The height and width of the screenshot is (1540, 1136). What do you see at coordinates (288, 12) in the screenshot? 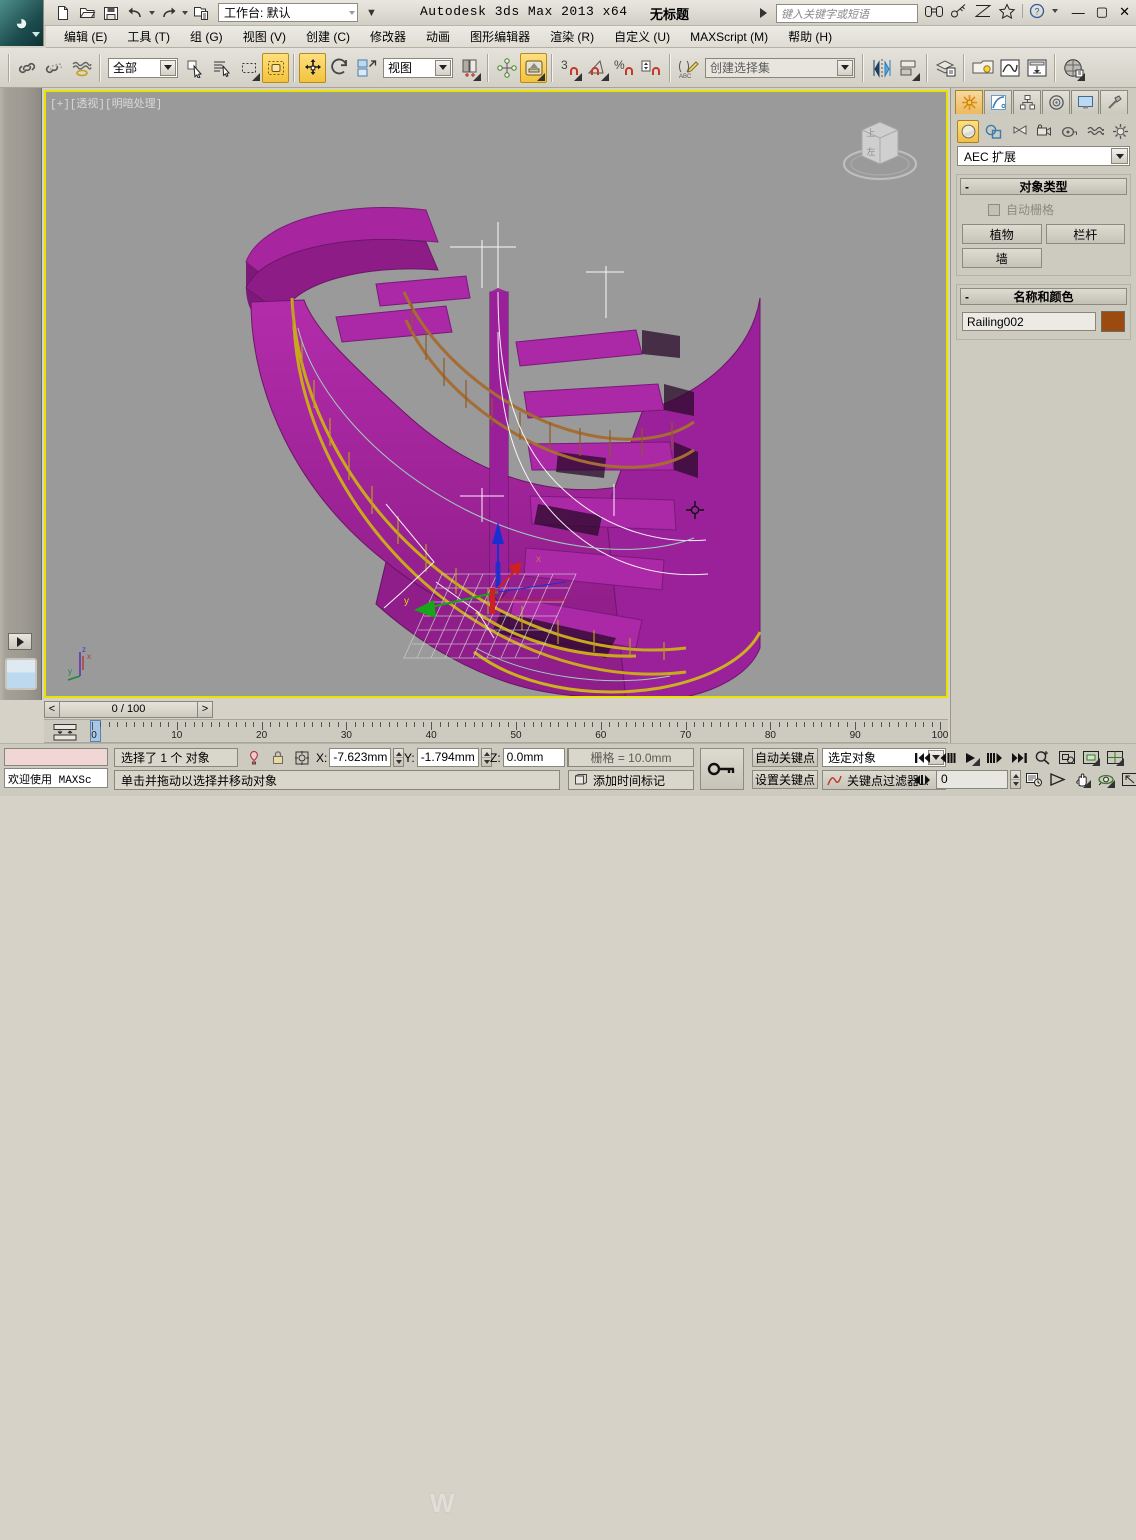
I see `workspace-selector: 工作台: 默认` at bounding box center [288, 12].